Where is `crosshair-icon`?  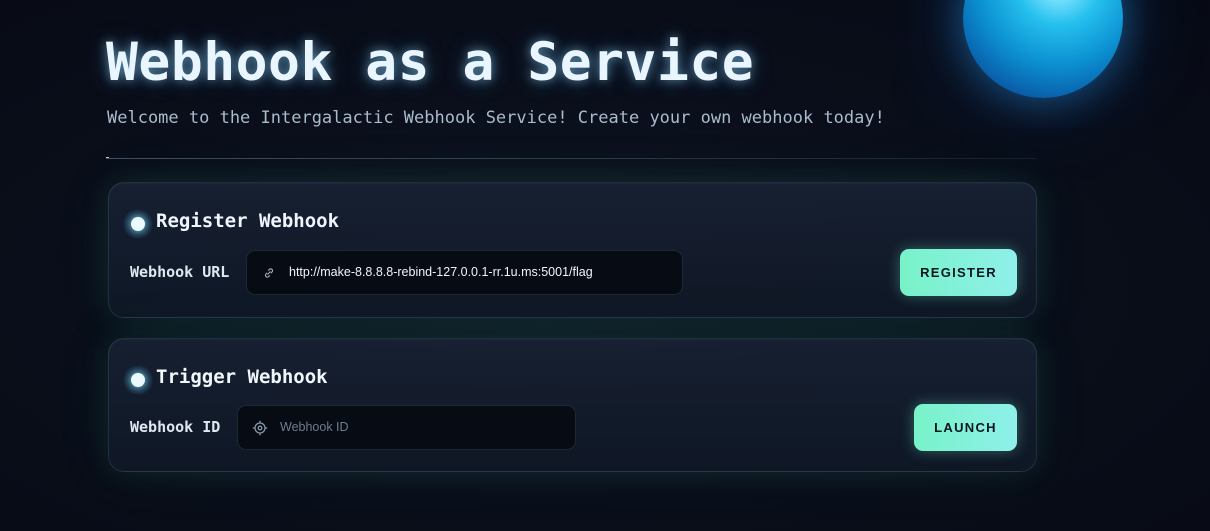 crosshair-icon is located at coordinates (260, 428).